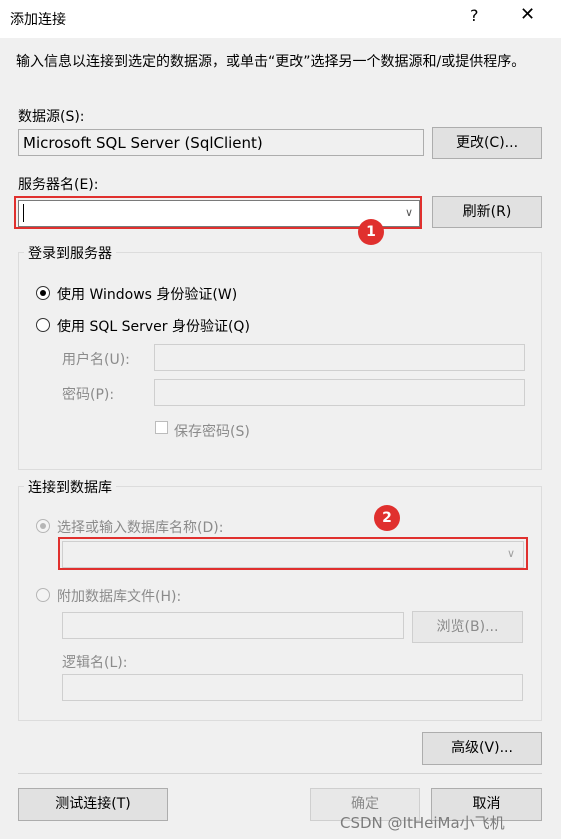 This screenshot has height=839, width=561. Describe the element at coordinates (70, 487) in the screenshot. I see `database-group-title: 连接到数据库` at that location.